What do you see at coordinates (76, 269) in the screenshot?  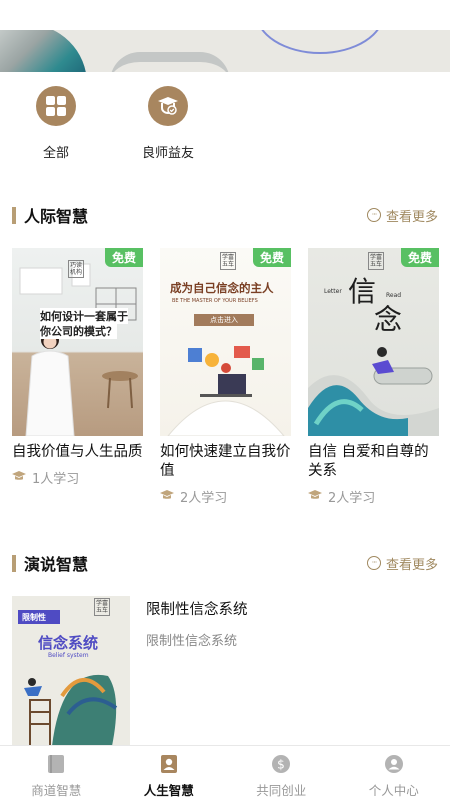 I see `cover-tag: 巧读 机构` at bounding box center [76, 269].